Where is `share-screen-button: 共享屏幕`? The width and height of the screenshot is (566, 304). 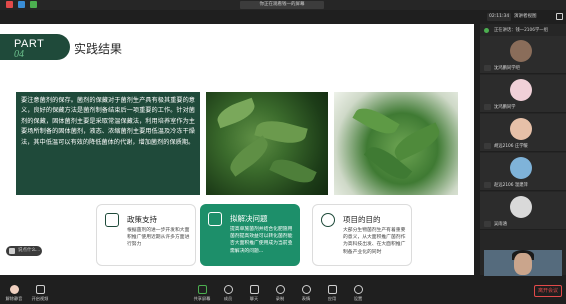 share-screen-button: 共享屏幕 is located at coordinates (202, 293).